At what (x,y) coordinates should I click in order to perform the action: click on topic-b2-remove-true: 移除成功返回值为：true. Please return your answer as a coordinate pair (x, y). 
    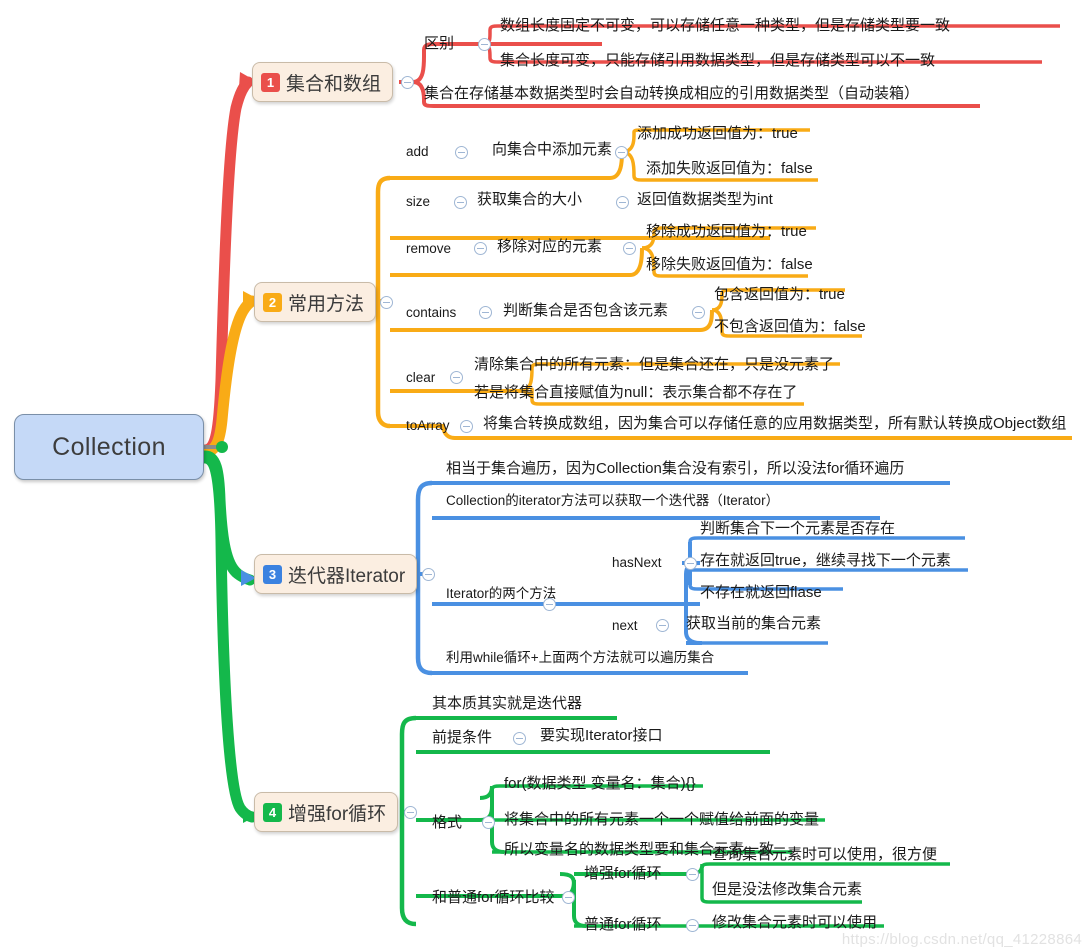
    Looking at the image, I should click on (726, 231).